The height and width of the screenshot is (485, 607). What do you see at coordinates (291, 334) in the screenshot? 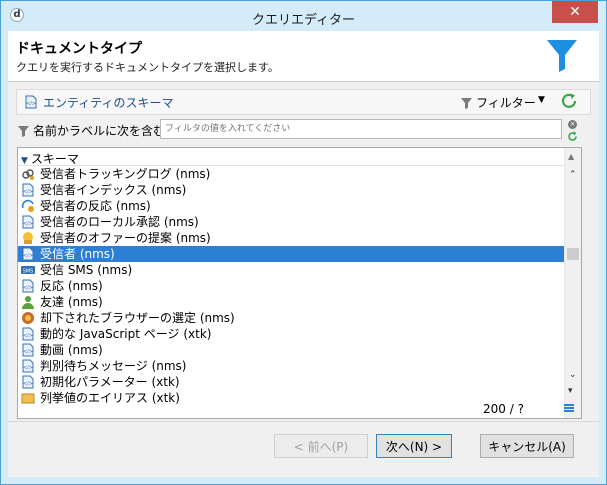
I see `list-item: </> 動的な JavaScript ページ (xtk)` at bounding box center [291, 334].